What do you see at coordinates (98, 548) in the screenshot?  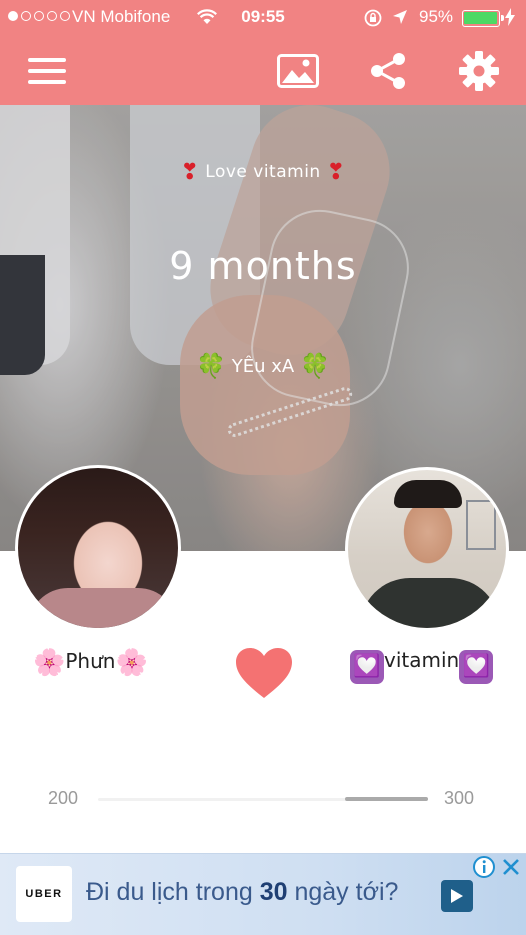 I see `avatar-left` at bounding box center [98, 548].